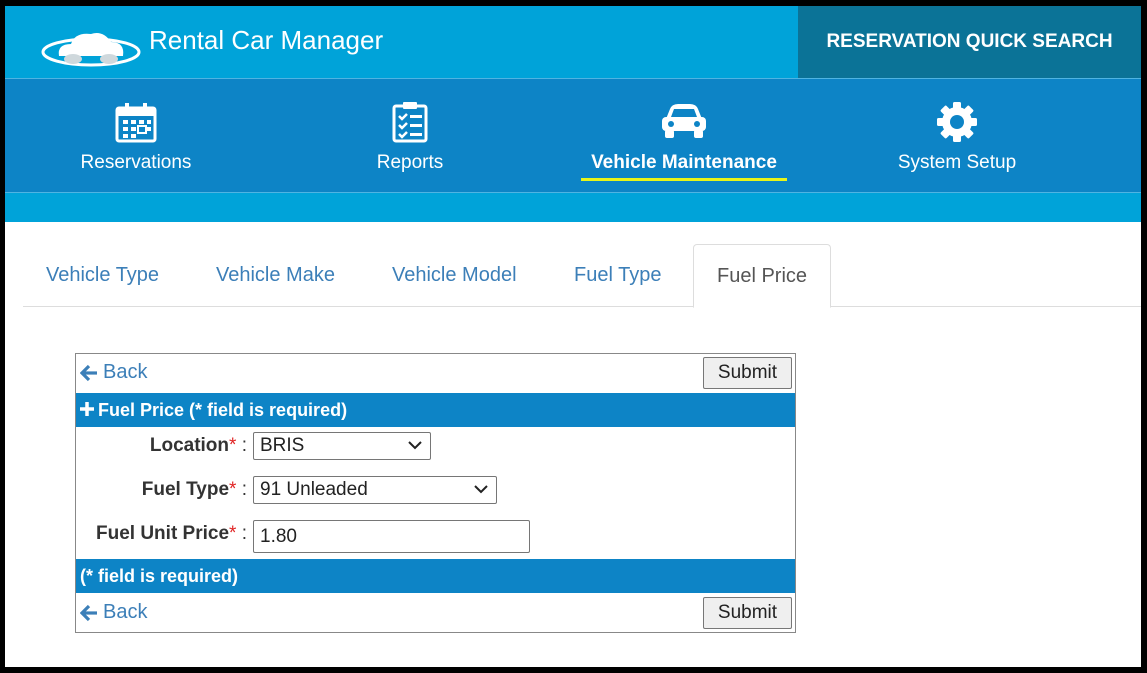 This screenshot has height=673, width=1147. I want to click on nav-item-reservations: Reservations, so click(136, 136).